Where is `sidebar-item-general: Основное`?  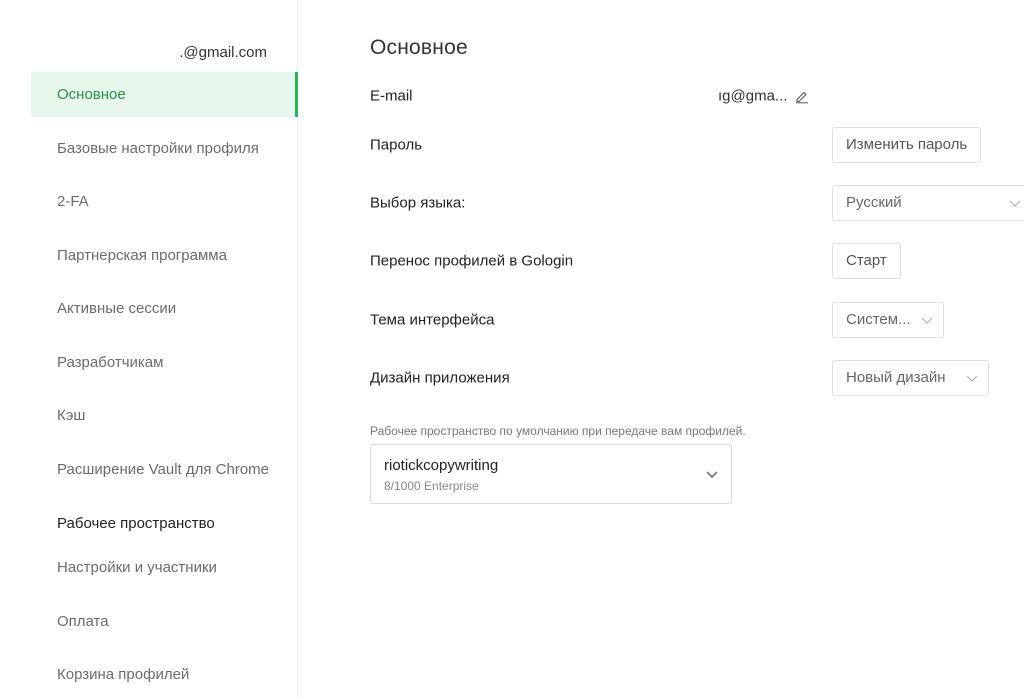
sidebar-item-general: Основное is located at coordinates (164, 94).